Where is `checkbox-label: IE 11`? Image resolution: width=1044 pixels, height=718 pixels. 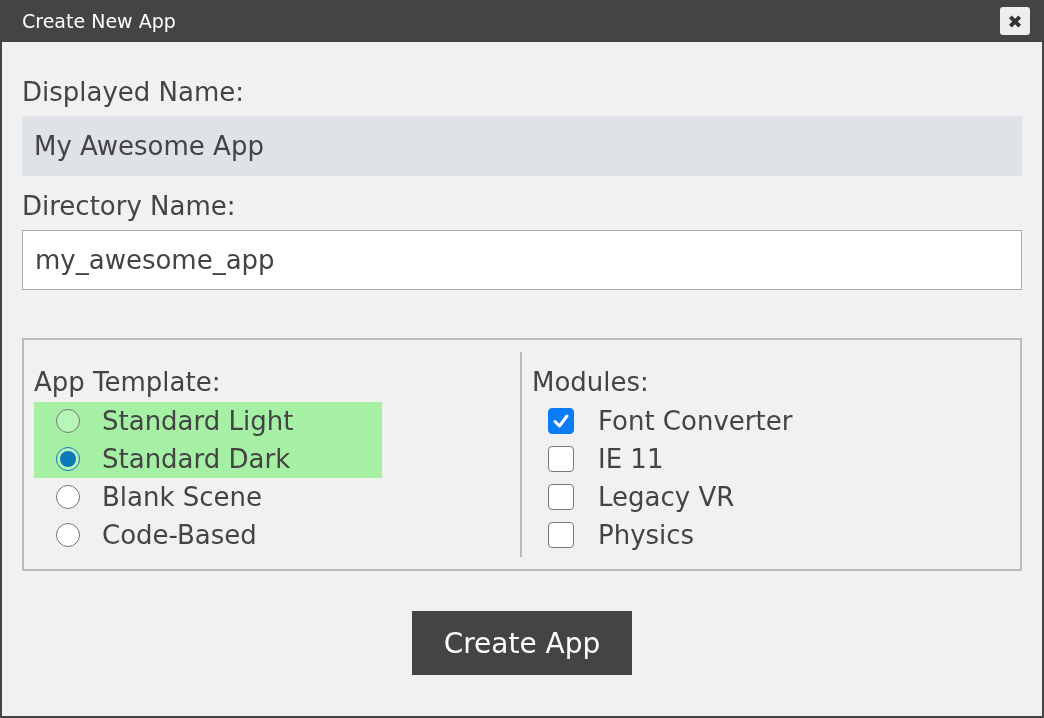
checkbox-label: IE 11 is located at coordinates (631, 459).